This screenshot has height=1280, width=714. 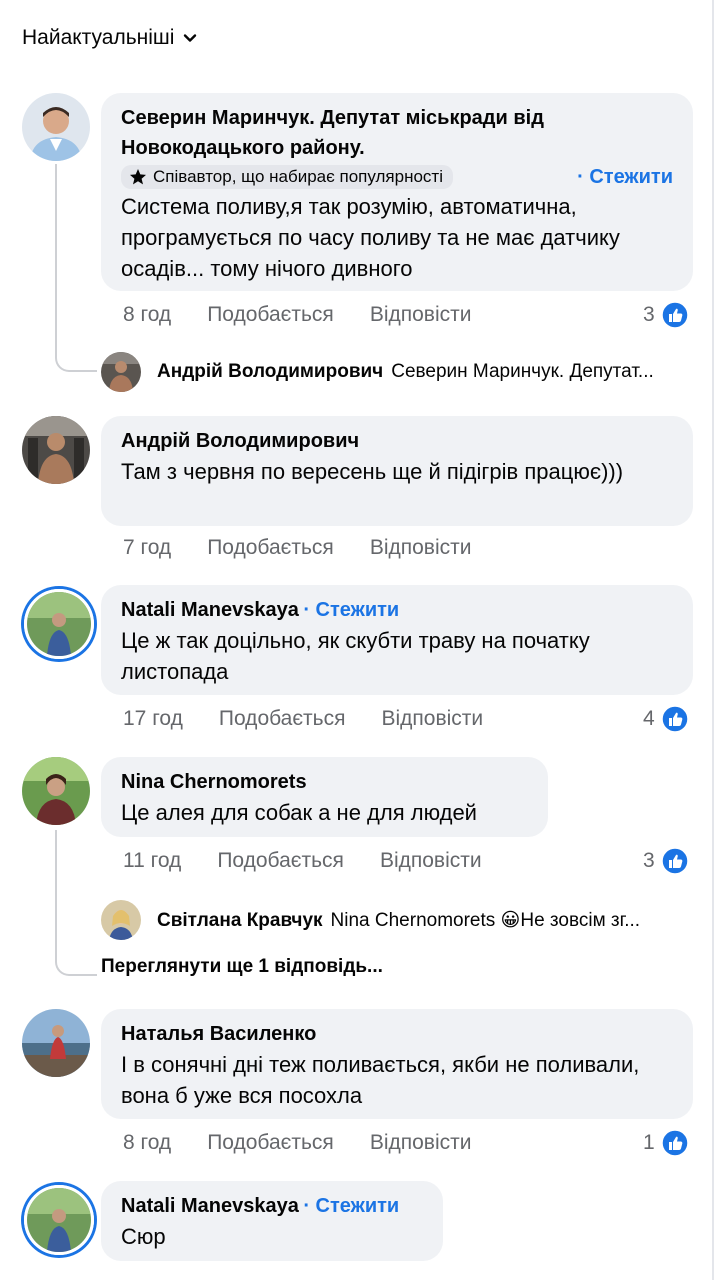 I want to click on rising-contributor-badge: Співавтор, що набирає популярності, so click(x=287, y=177).